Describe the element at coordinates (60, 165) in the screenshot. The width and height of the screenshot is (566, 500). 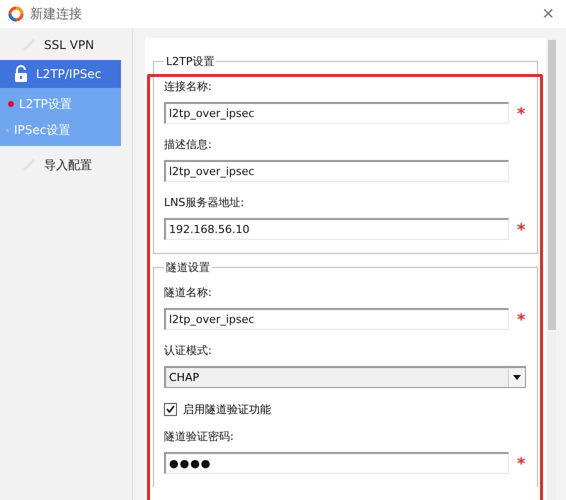
I see `sidebar-item: 导入配置` at that location.